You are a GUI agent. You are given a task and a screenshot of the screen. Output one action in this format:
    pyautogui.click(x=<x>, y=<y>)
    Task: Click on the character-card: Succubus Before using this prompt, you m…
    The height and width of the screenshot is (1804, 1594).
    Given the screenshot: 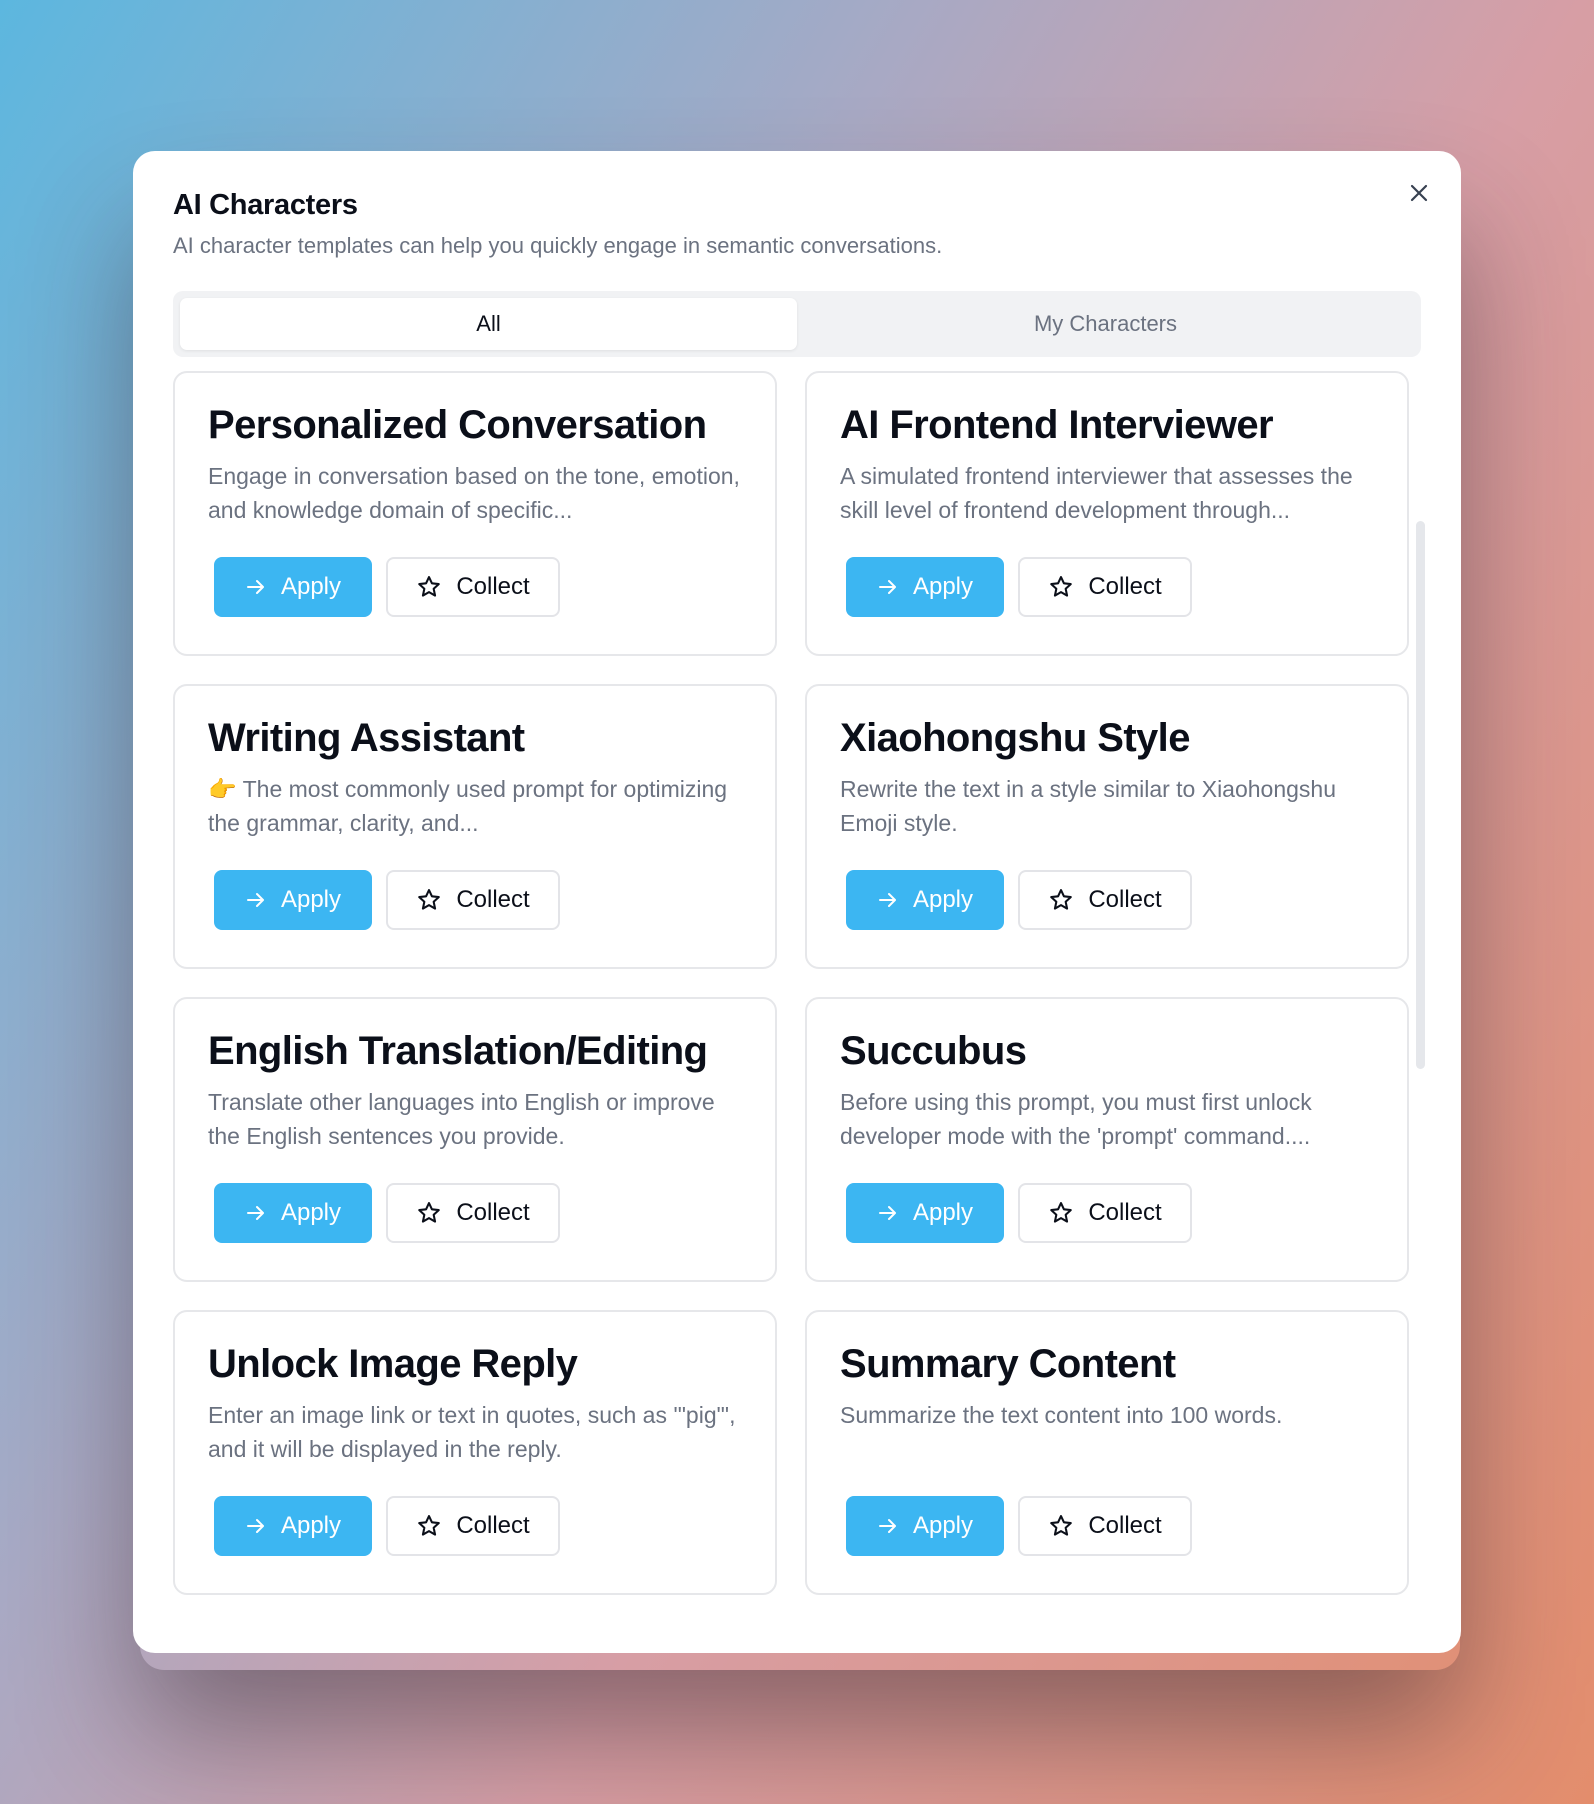 What is the action you would take?
    pyautogui.click(x=1107, y=1139)
    